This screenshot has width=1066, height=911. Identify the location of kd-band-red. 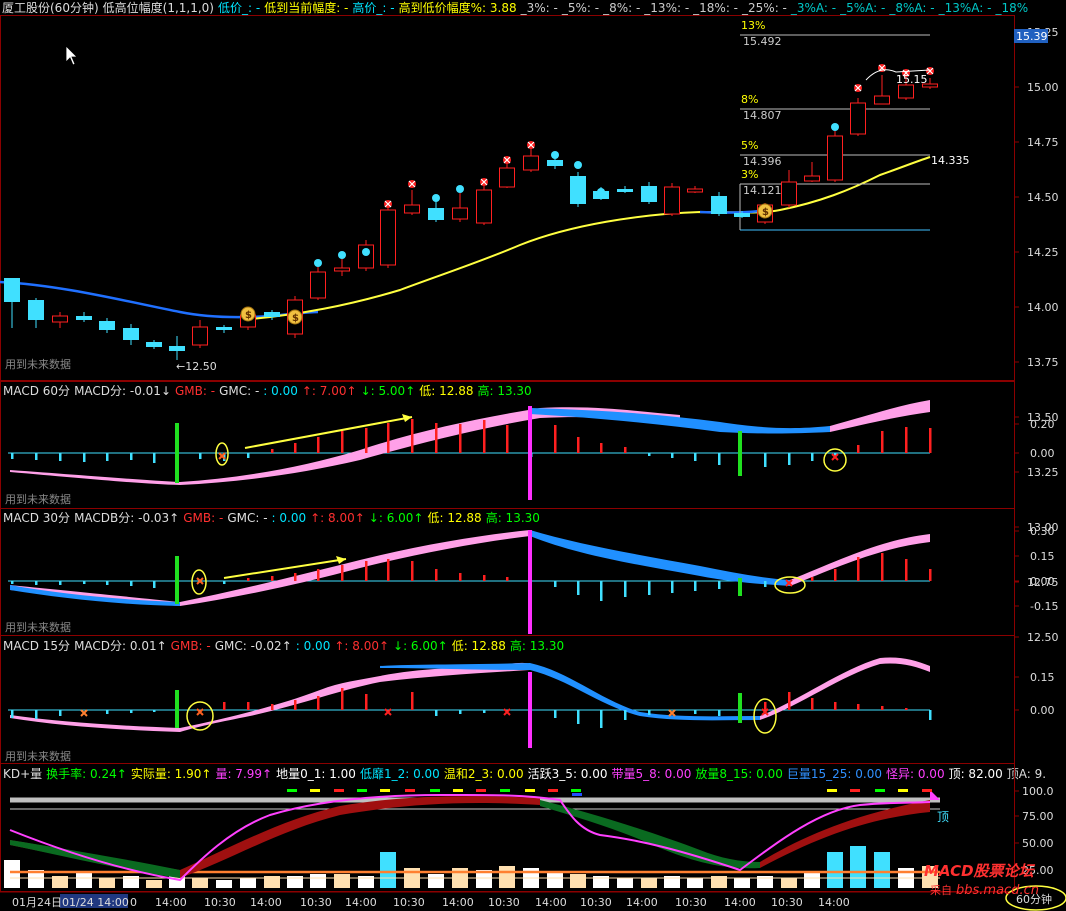
(845, 834).